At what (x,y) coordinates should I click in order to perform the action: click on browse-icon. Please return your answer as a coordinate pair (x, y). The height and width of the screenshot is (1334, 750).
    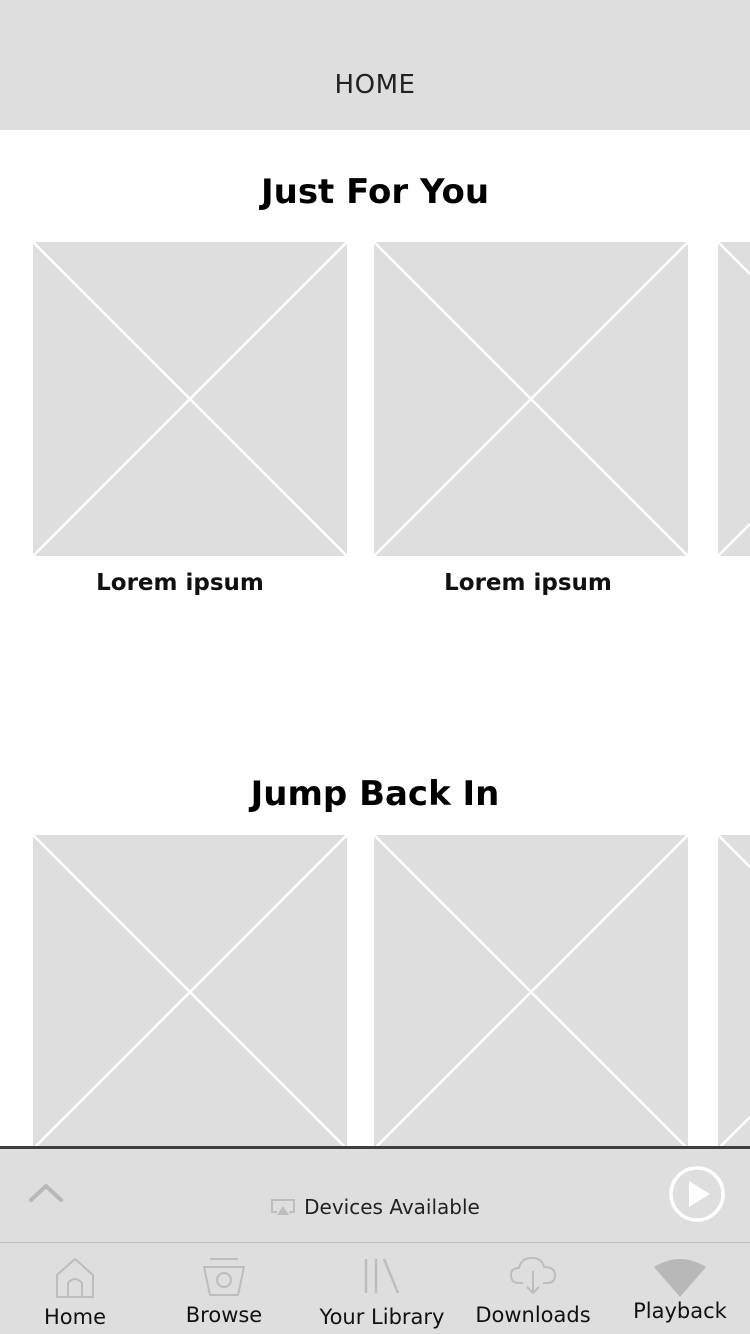
    Looking at the image, I should click on (224, 1277).